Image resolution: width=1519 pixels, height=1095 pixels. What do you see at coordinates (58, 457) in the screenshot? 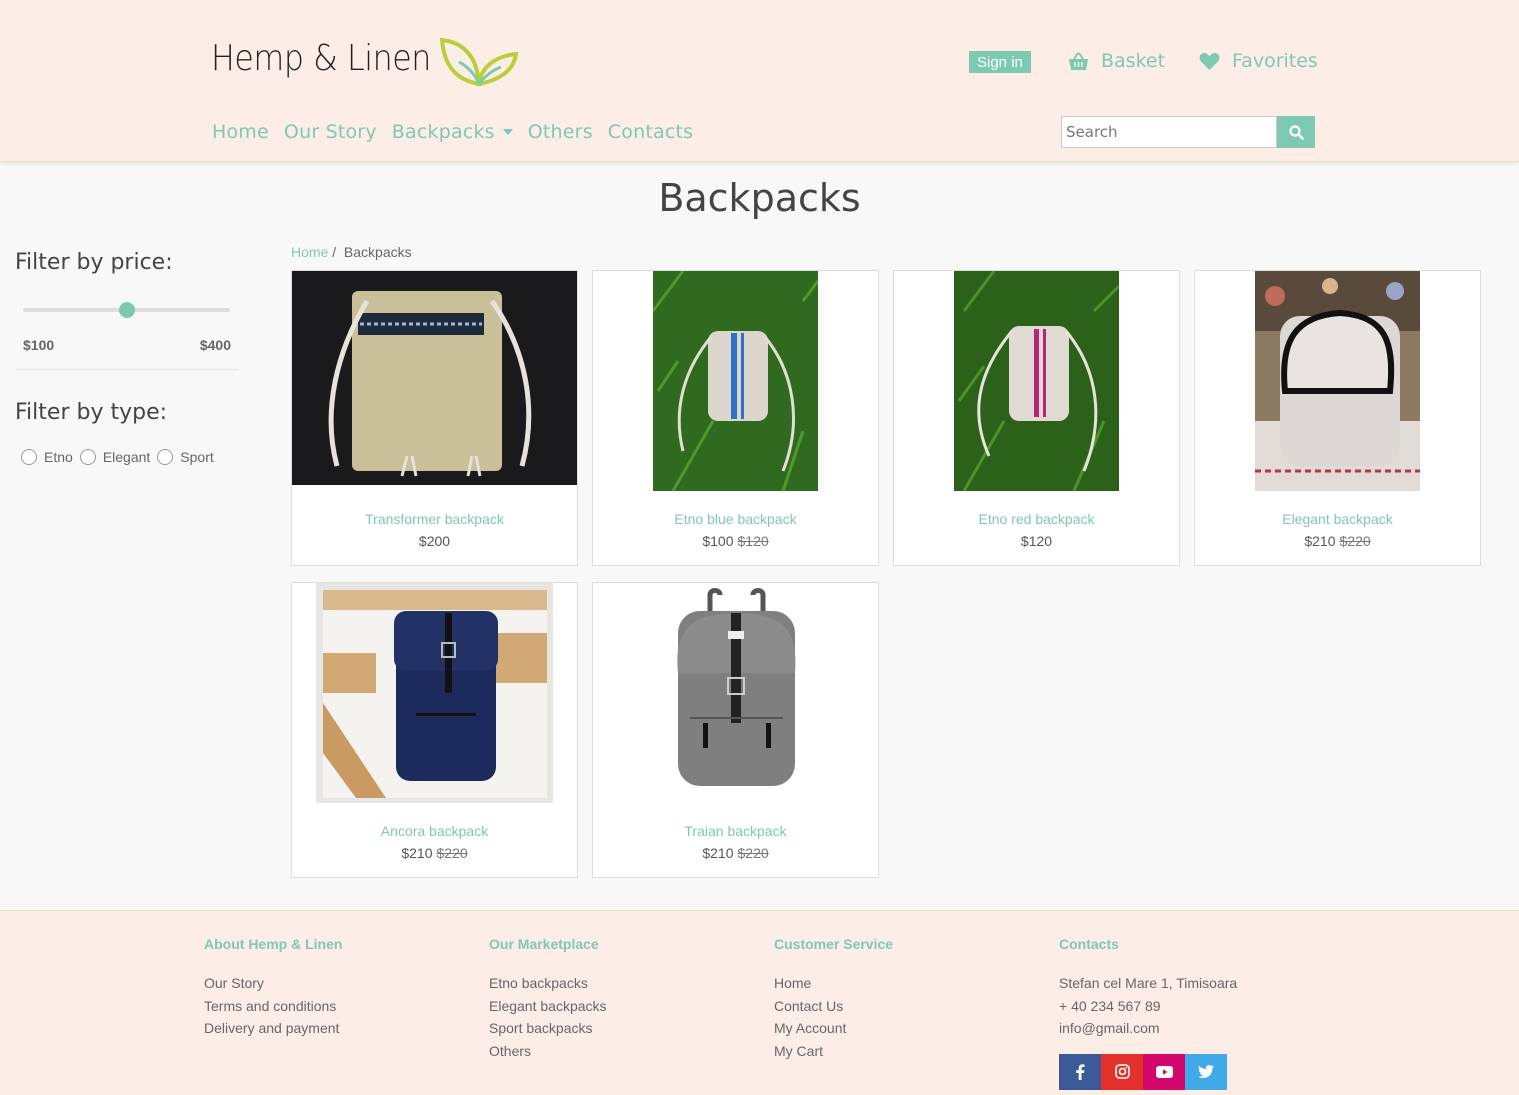
I see `radio-label: Etno` at bounding box center [58, 457].